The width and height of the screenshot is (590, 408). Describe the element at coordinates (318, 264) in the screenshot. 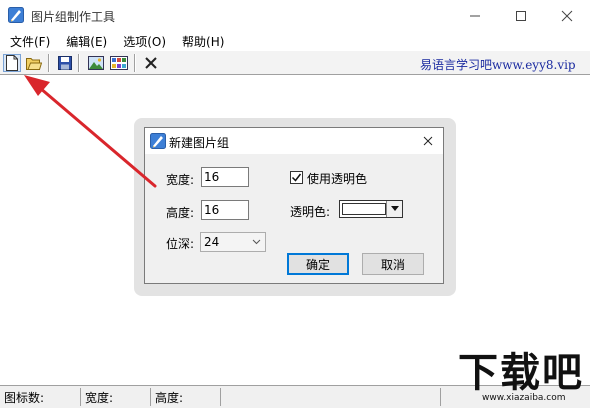

I see `ok-button: 确定` at that location.